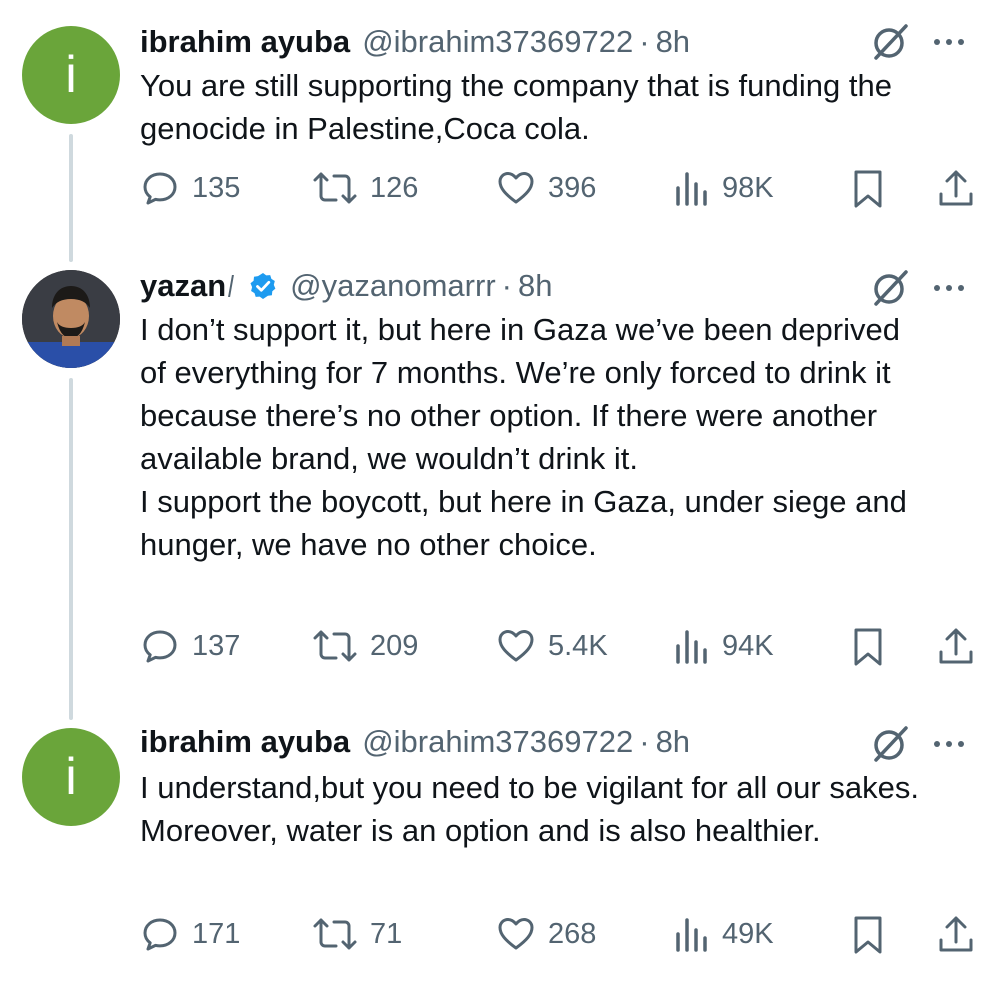 The height and width of the screenshot is (986, 1000). I want to click on views-button: 94K, so click(724, 646).